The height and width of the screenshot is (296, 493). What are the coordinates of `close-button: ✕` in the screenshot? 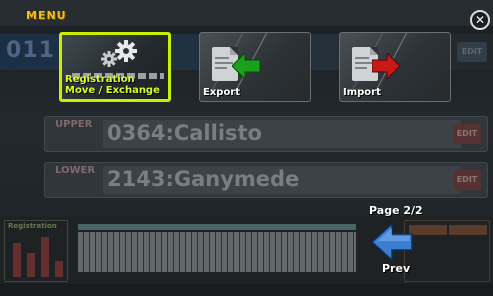 It's located at (480, 20).